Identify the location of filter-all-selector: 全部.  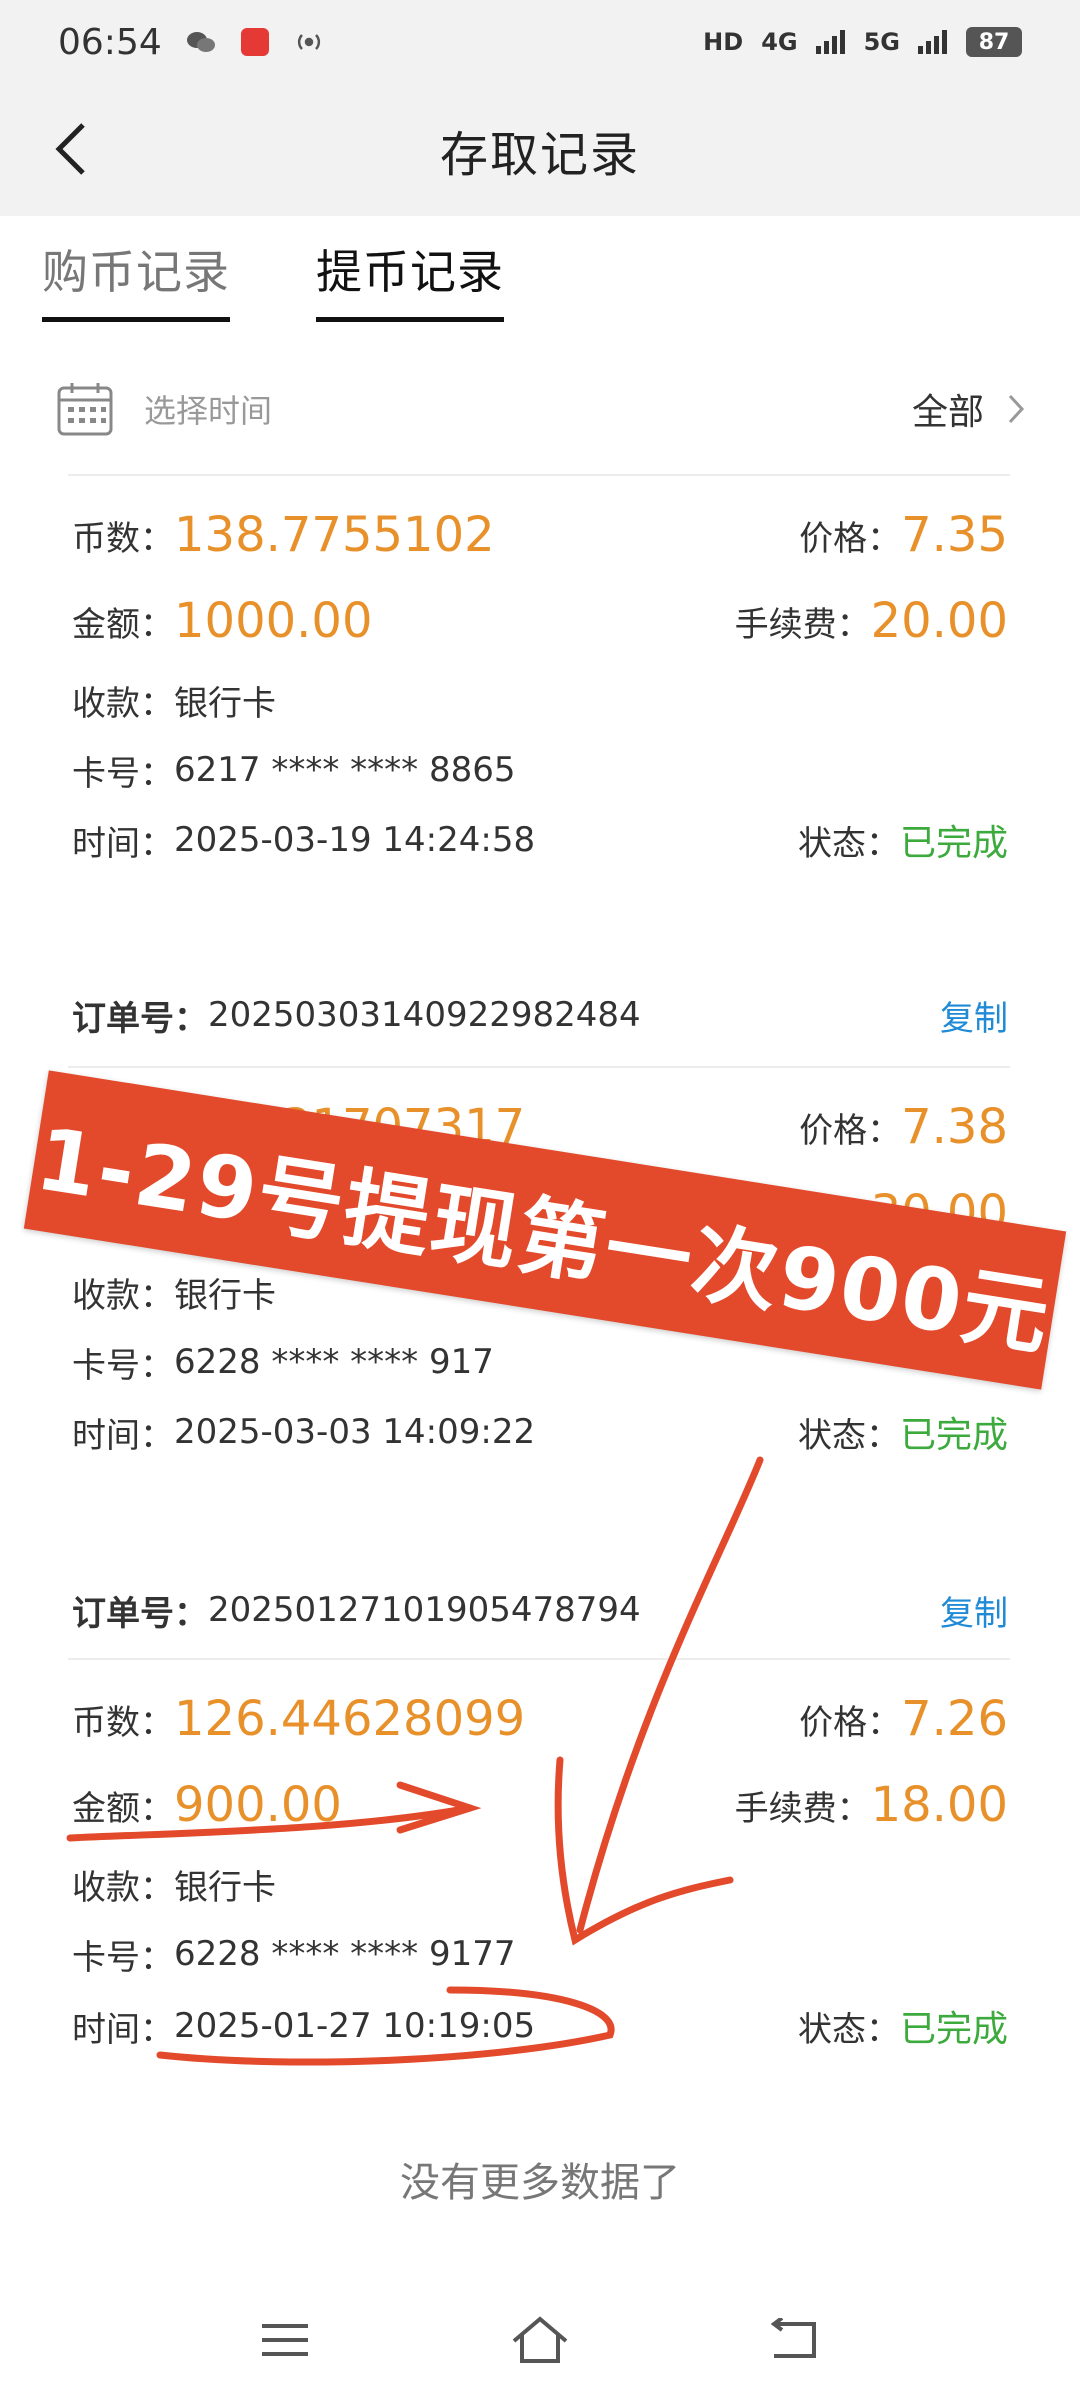
(969, 409).